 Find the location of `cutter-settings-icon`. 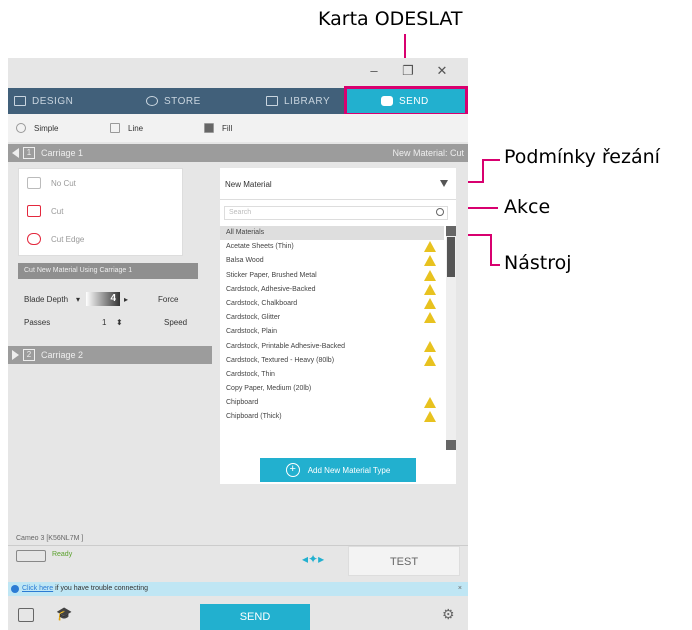

cutter-settings-icon is located at coordinates (26, 615).